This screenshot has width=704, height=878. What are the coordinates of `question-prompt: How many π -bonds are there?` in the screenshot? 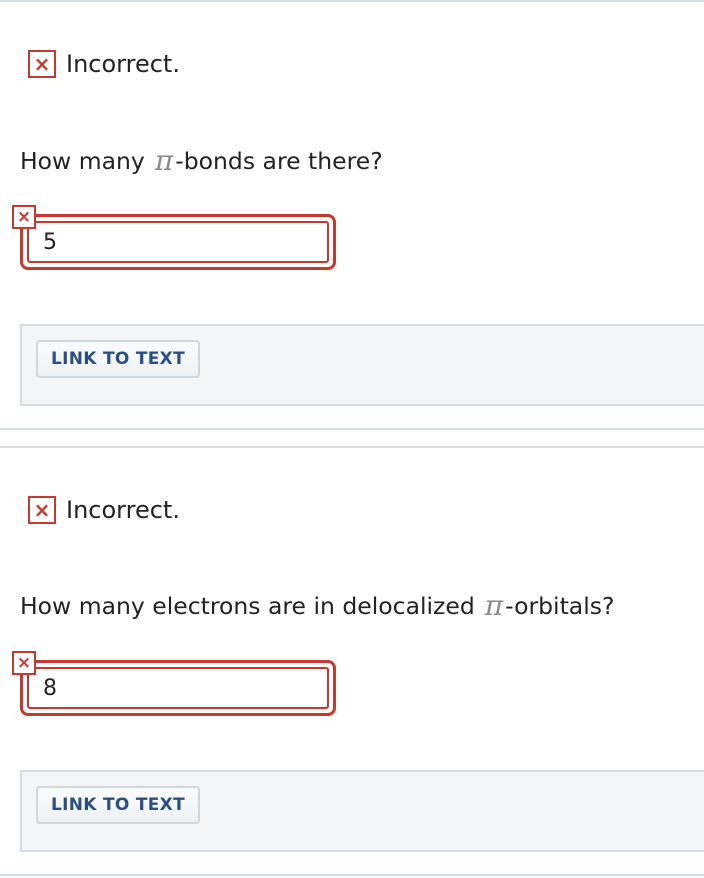 It's located at (201, 161).